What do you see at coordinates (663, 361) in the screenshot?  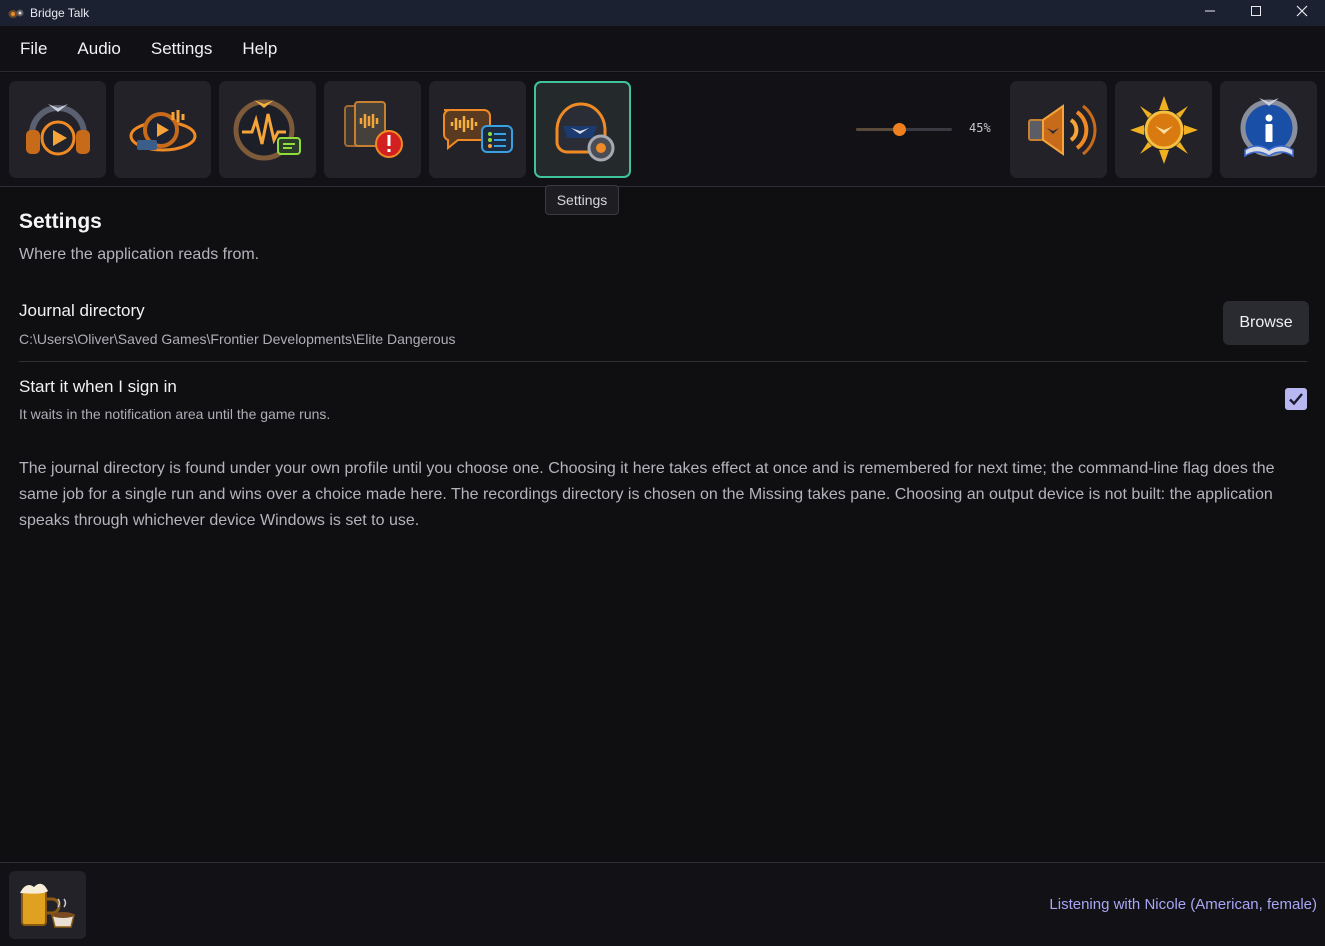 I see `divider` at bounding box center [663, 361].